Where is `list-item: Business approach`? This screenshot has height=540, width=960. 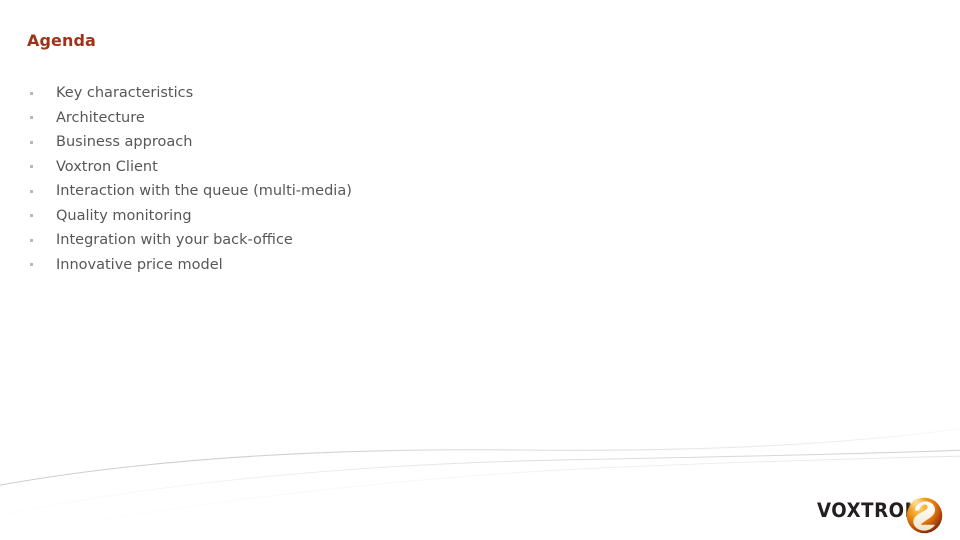
list-item: Business approach is located at coordinates (428, 142).